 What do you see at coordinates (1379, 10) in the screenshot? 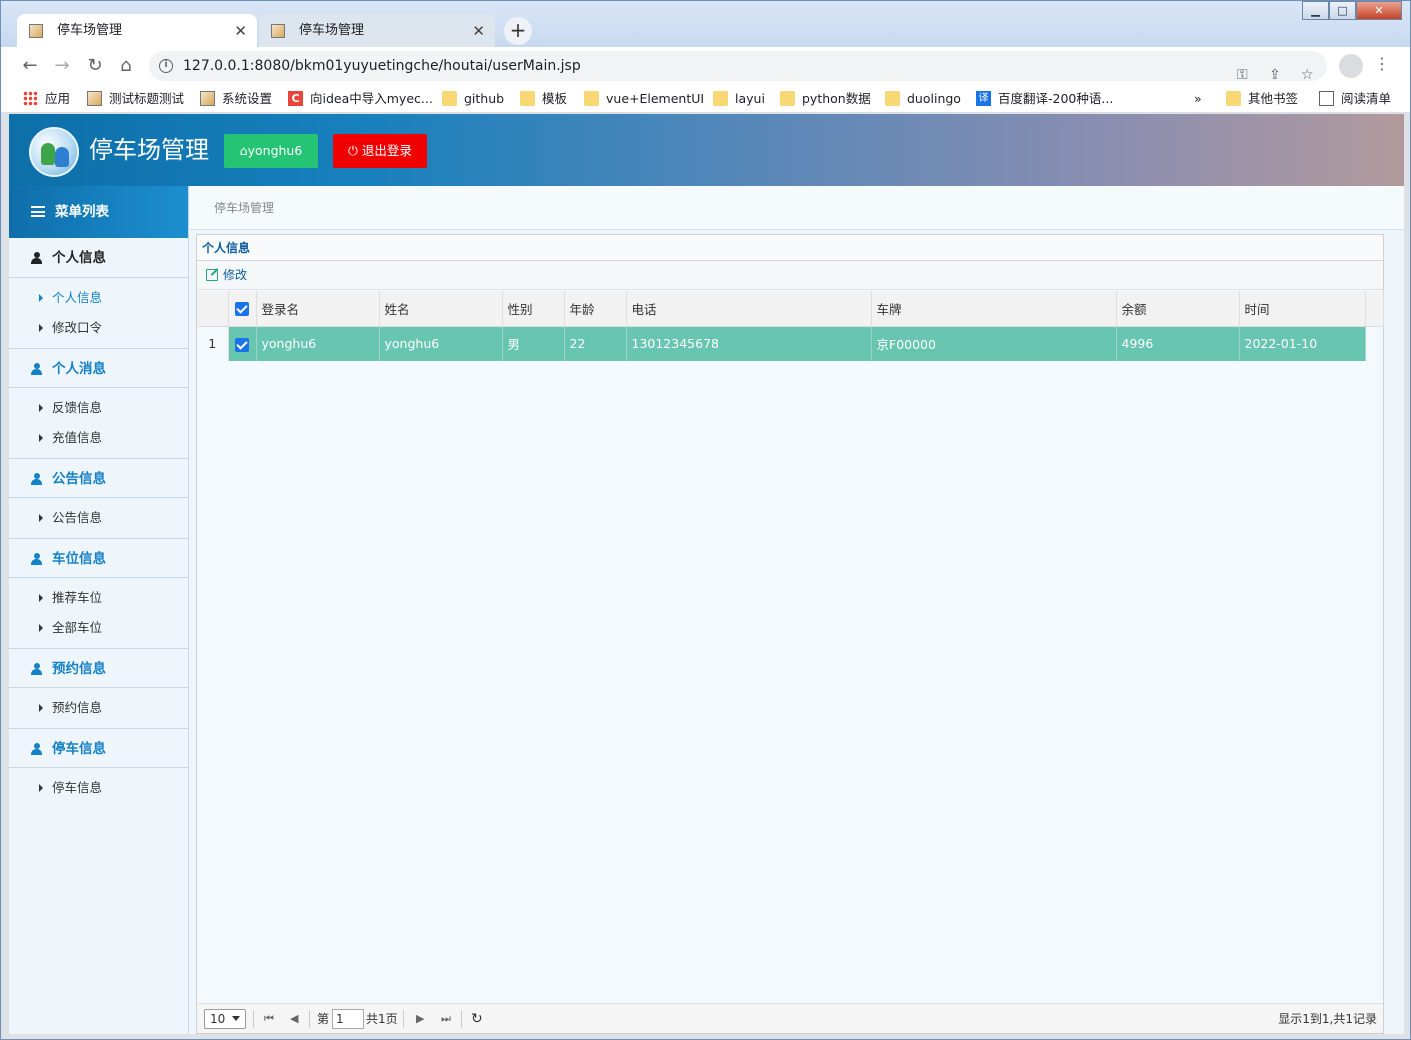
I see `window-close-icon: ✕` at bounding box center [1379, 10].